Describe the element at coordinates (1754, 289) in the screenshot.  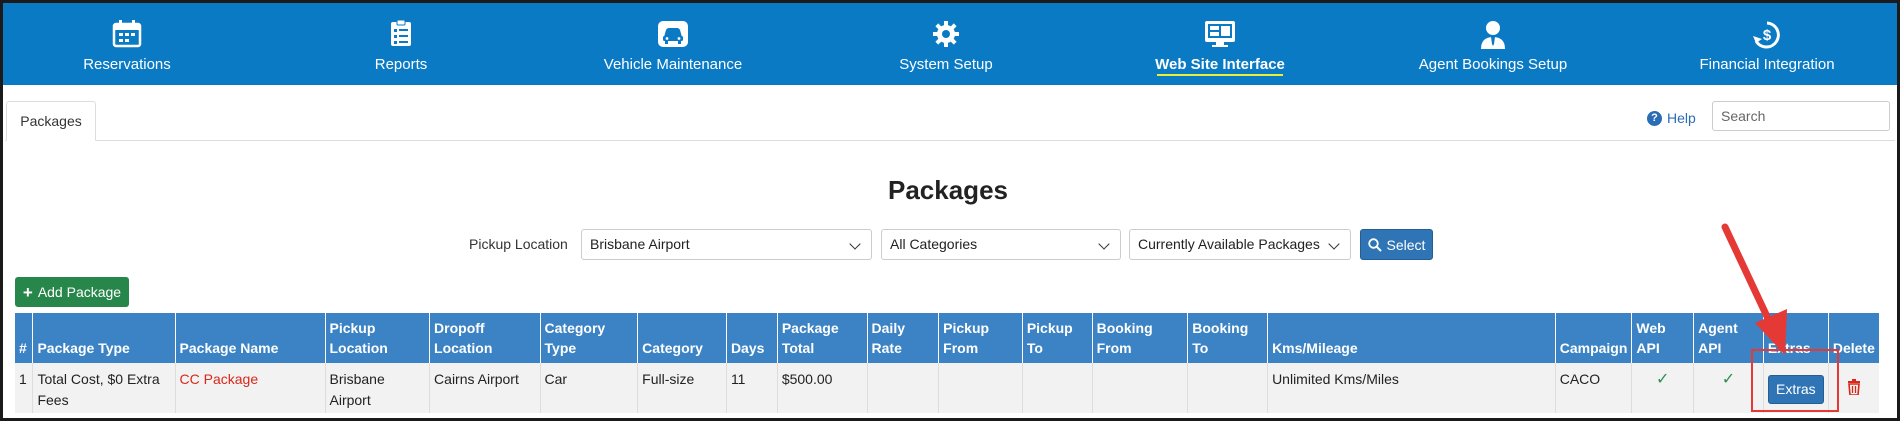
I see `annotation-arrow` at that location.